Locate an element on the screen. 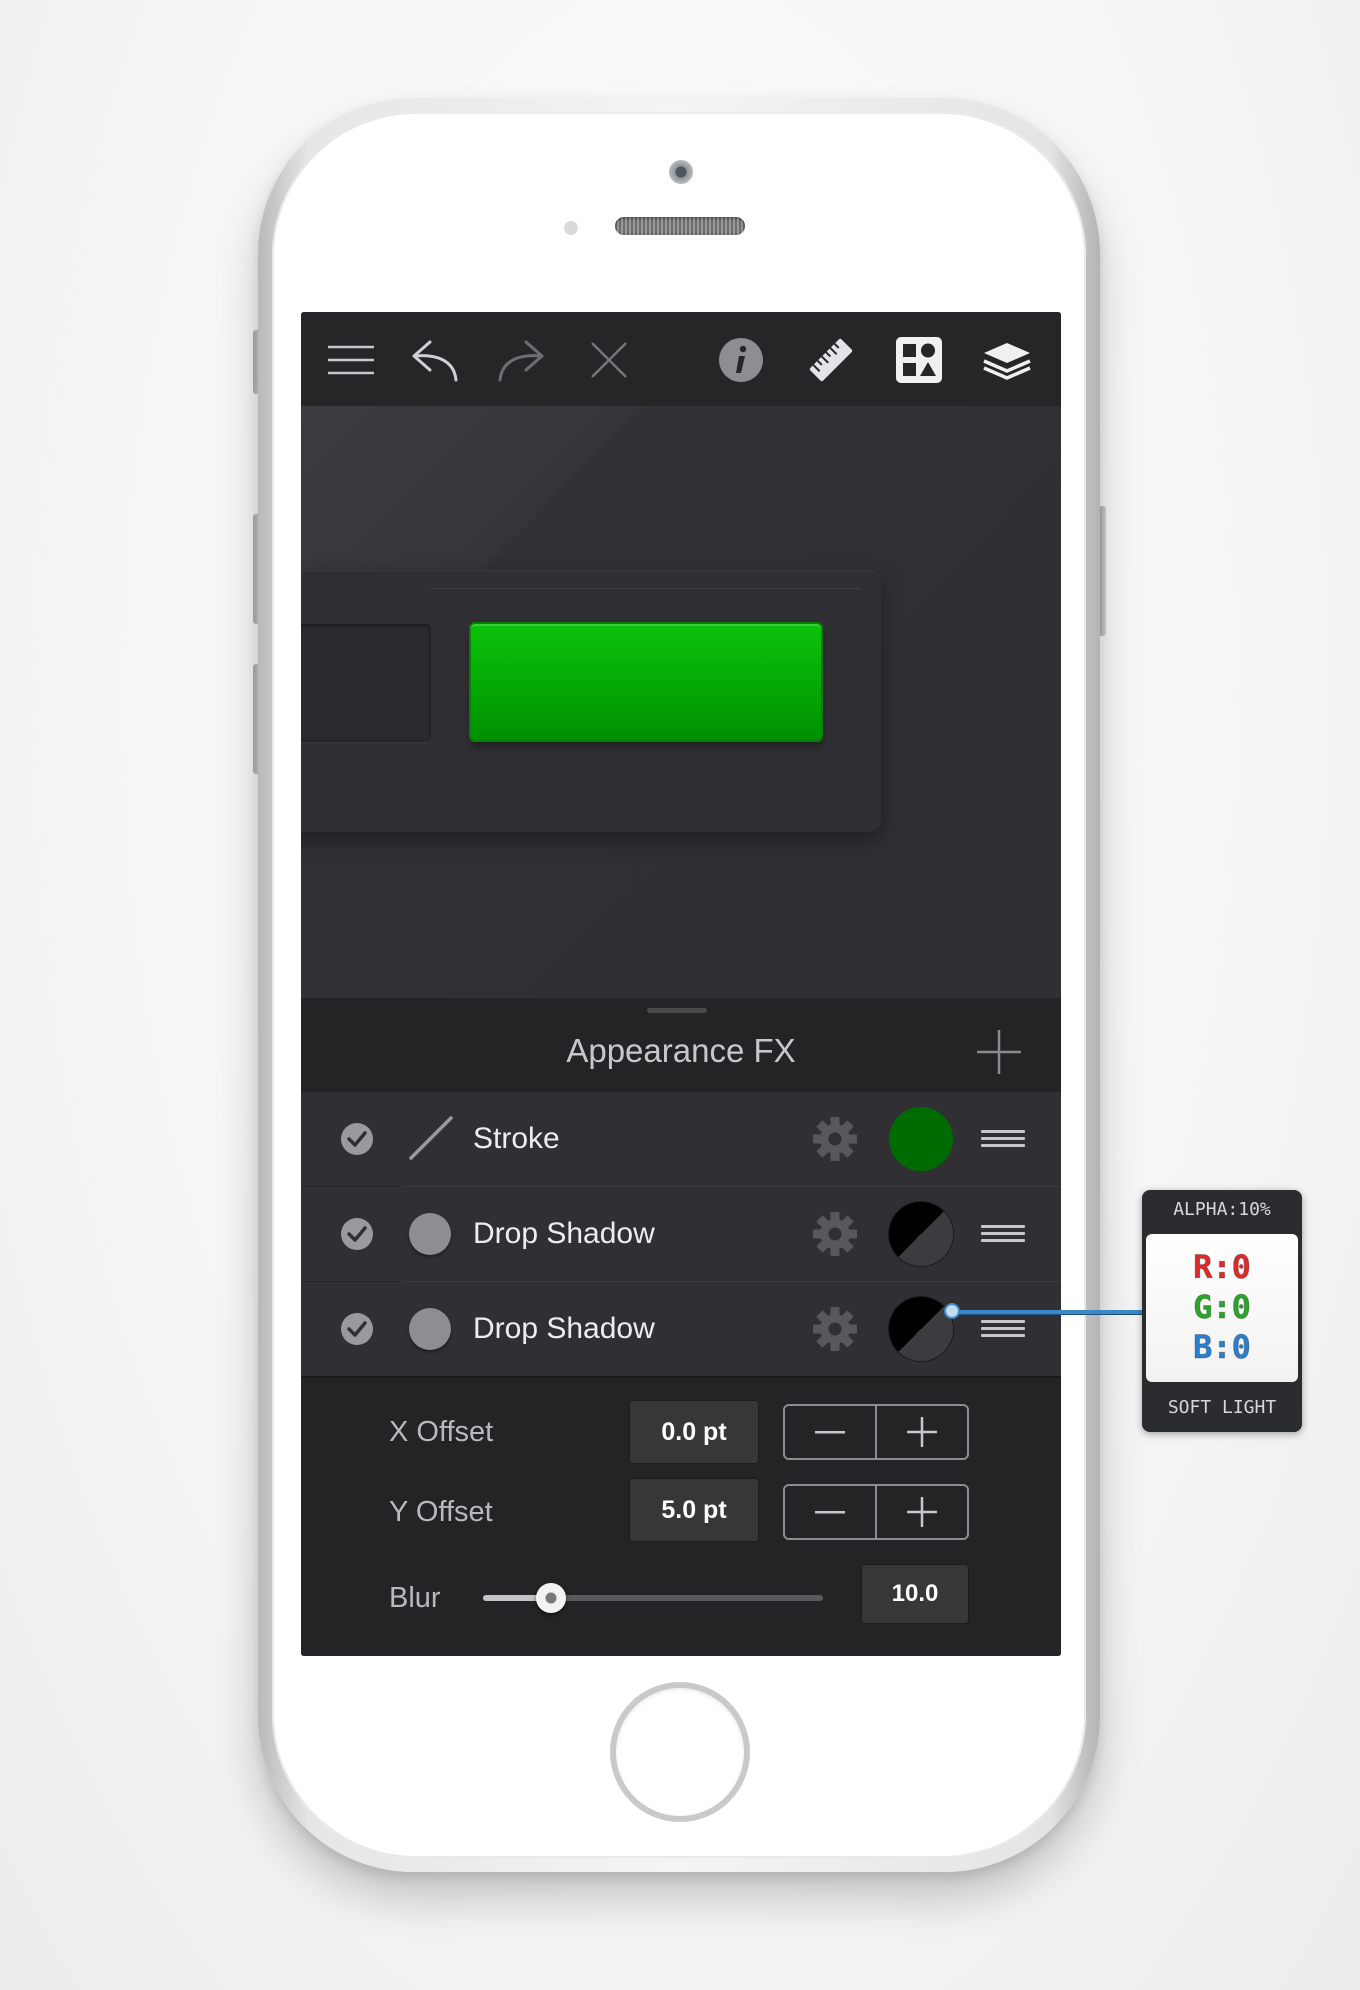 The image size is (1360, 1990). x-offset-increment-button is located at coordinates (922, 1432).